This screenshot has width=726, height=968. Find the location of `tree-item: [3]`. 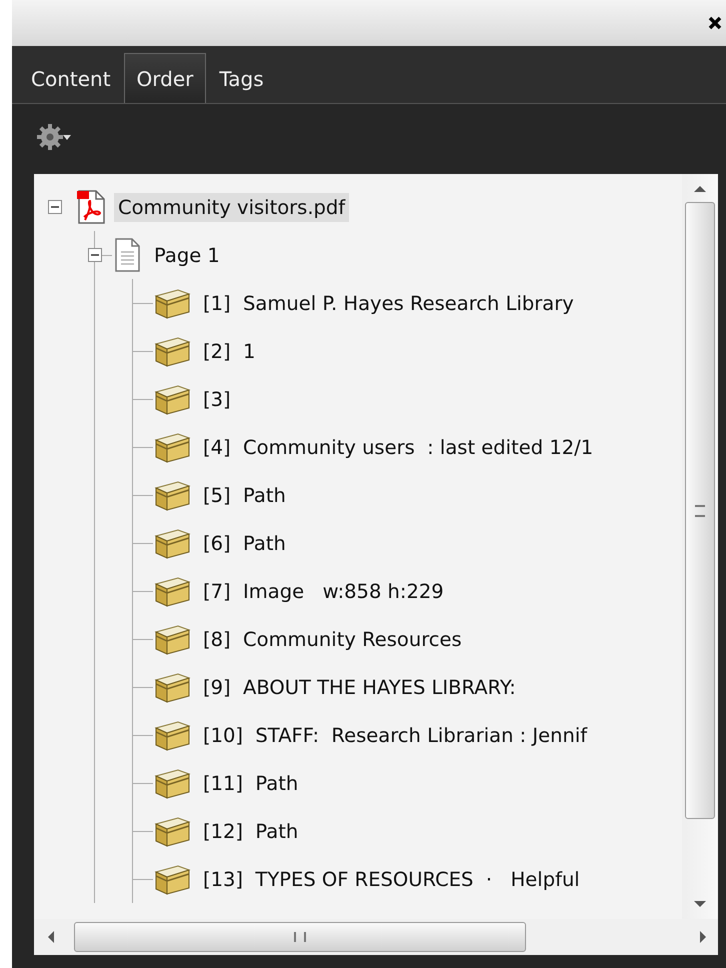

tree-item: [3] is located at coordinates (217, 399).